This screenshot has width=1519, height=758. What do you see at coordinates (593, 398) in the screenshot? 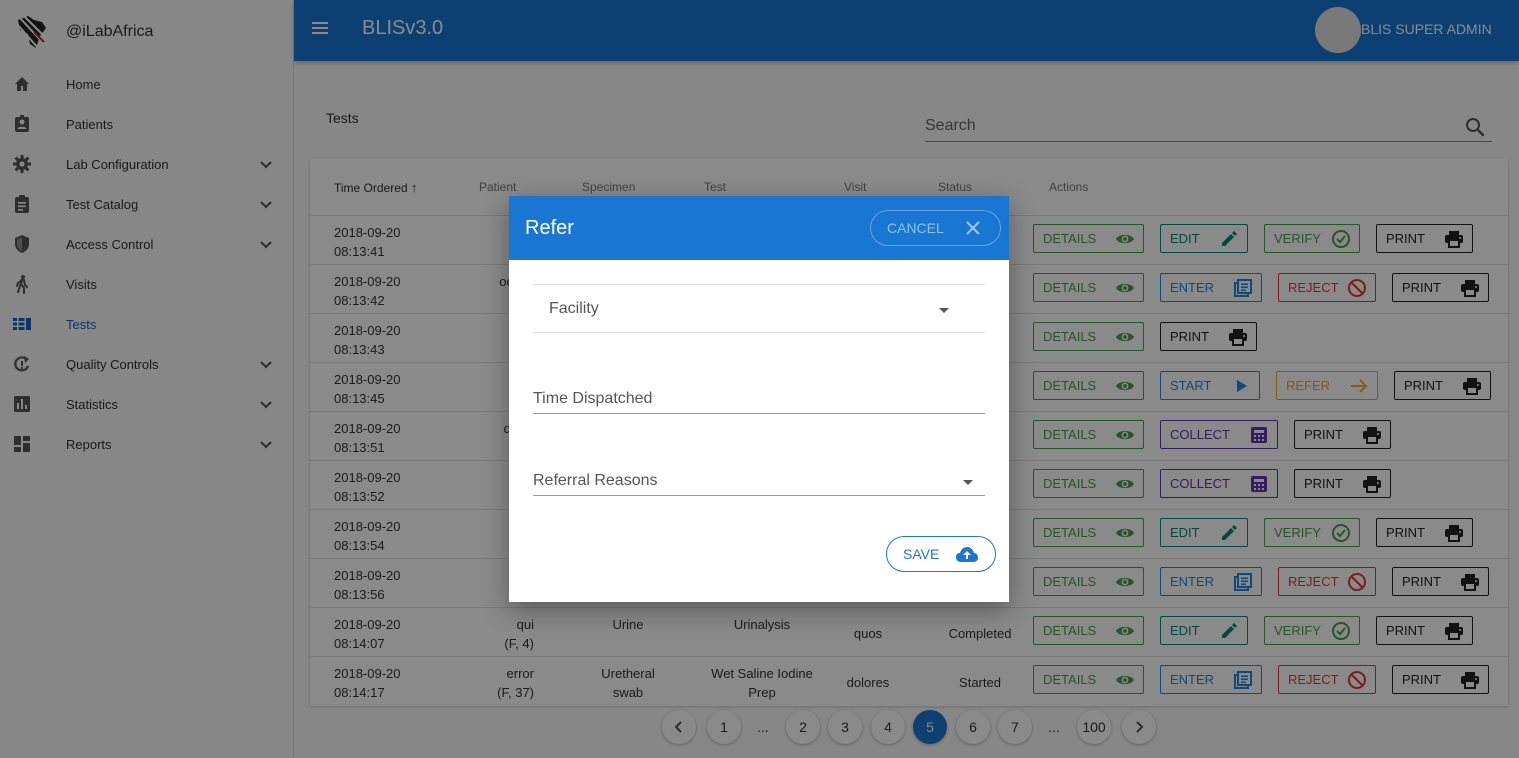
I see `time-dispatched-label: Time Dispatched` at bounding box center [593, 398].